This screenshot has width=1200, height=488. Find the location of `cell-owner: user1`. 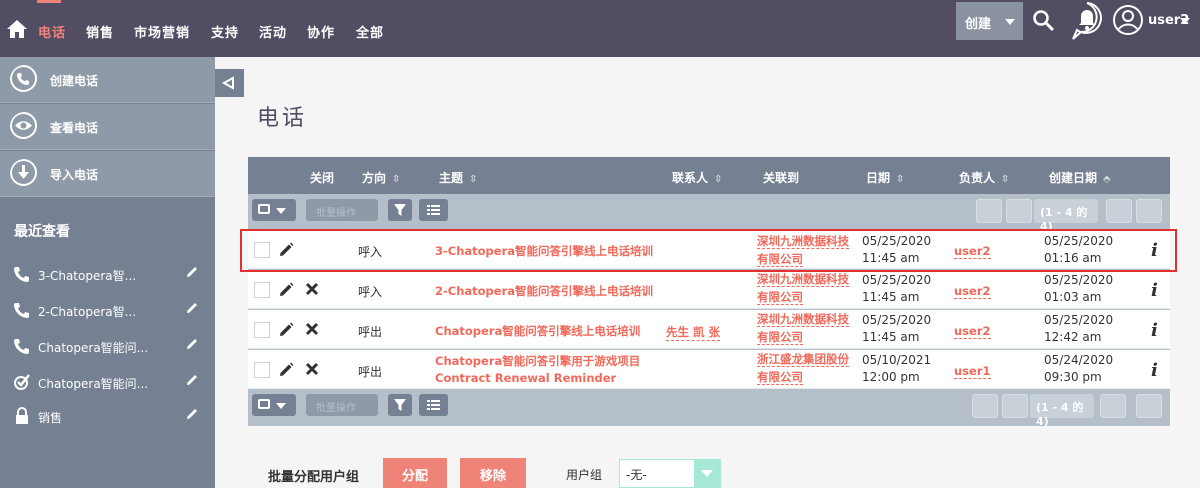

cell-owner: user1 is located at coordinates (972, 371).